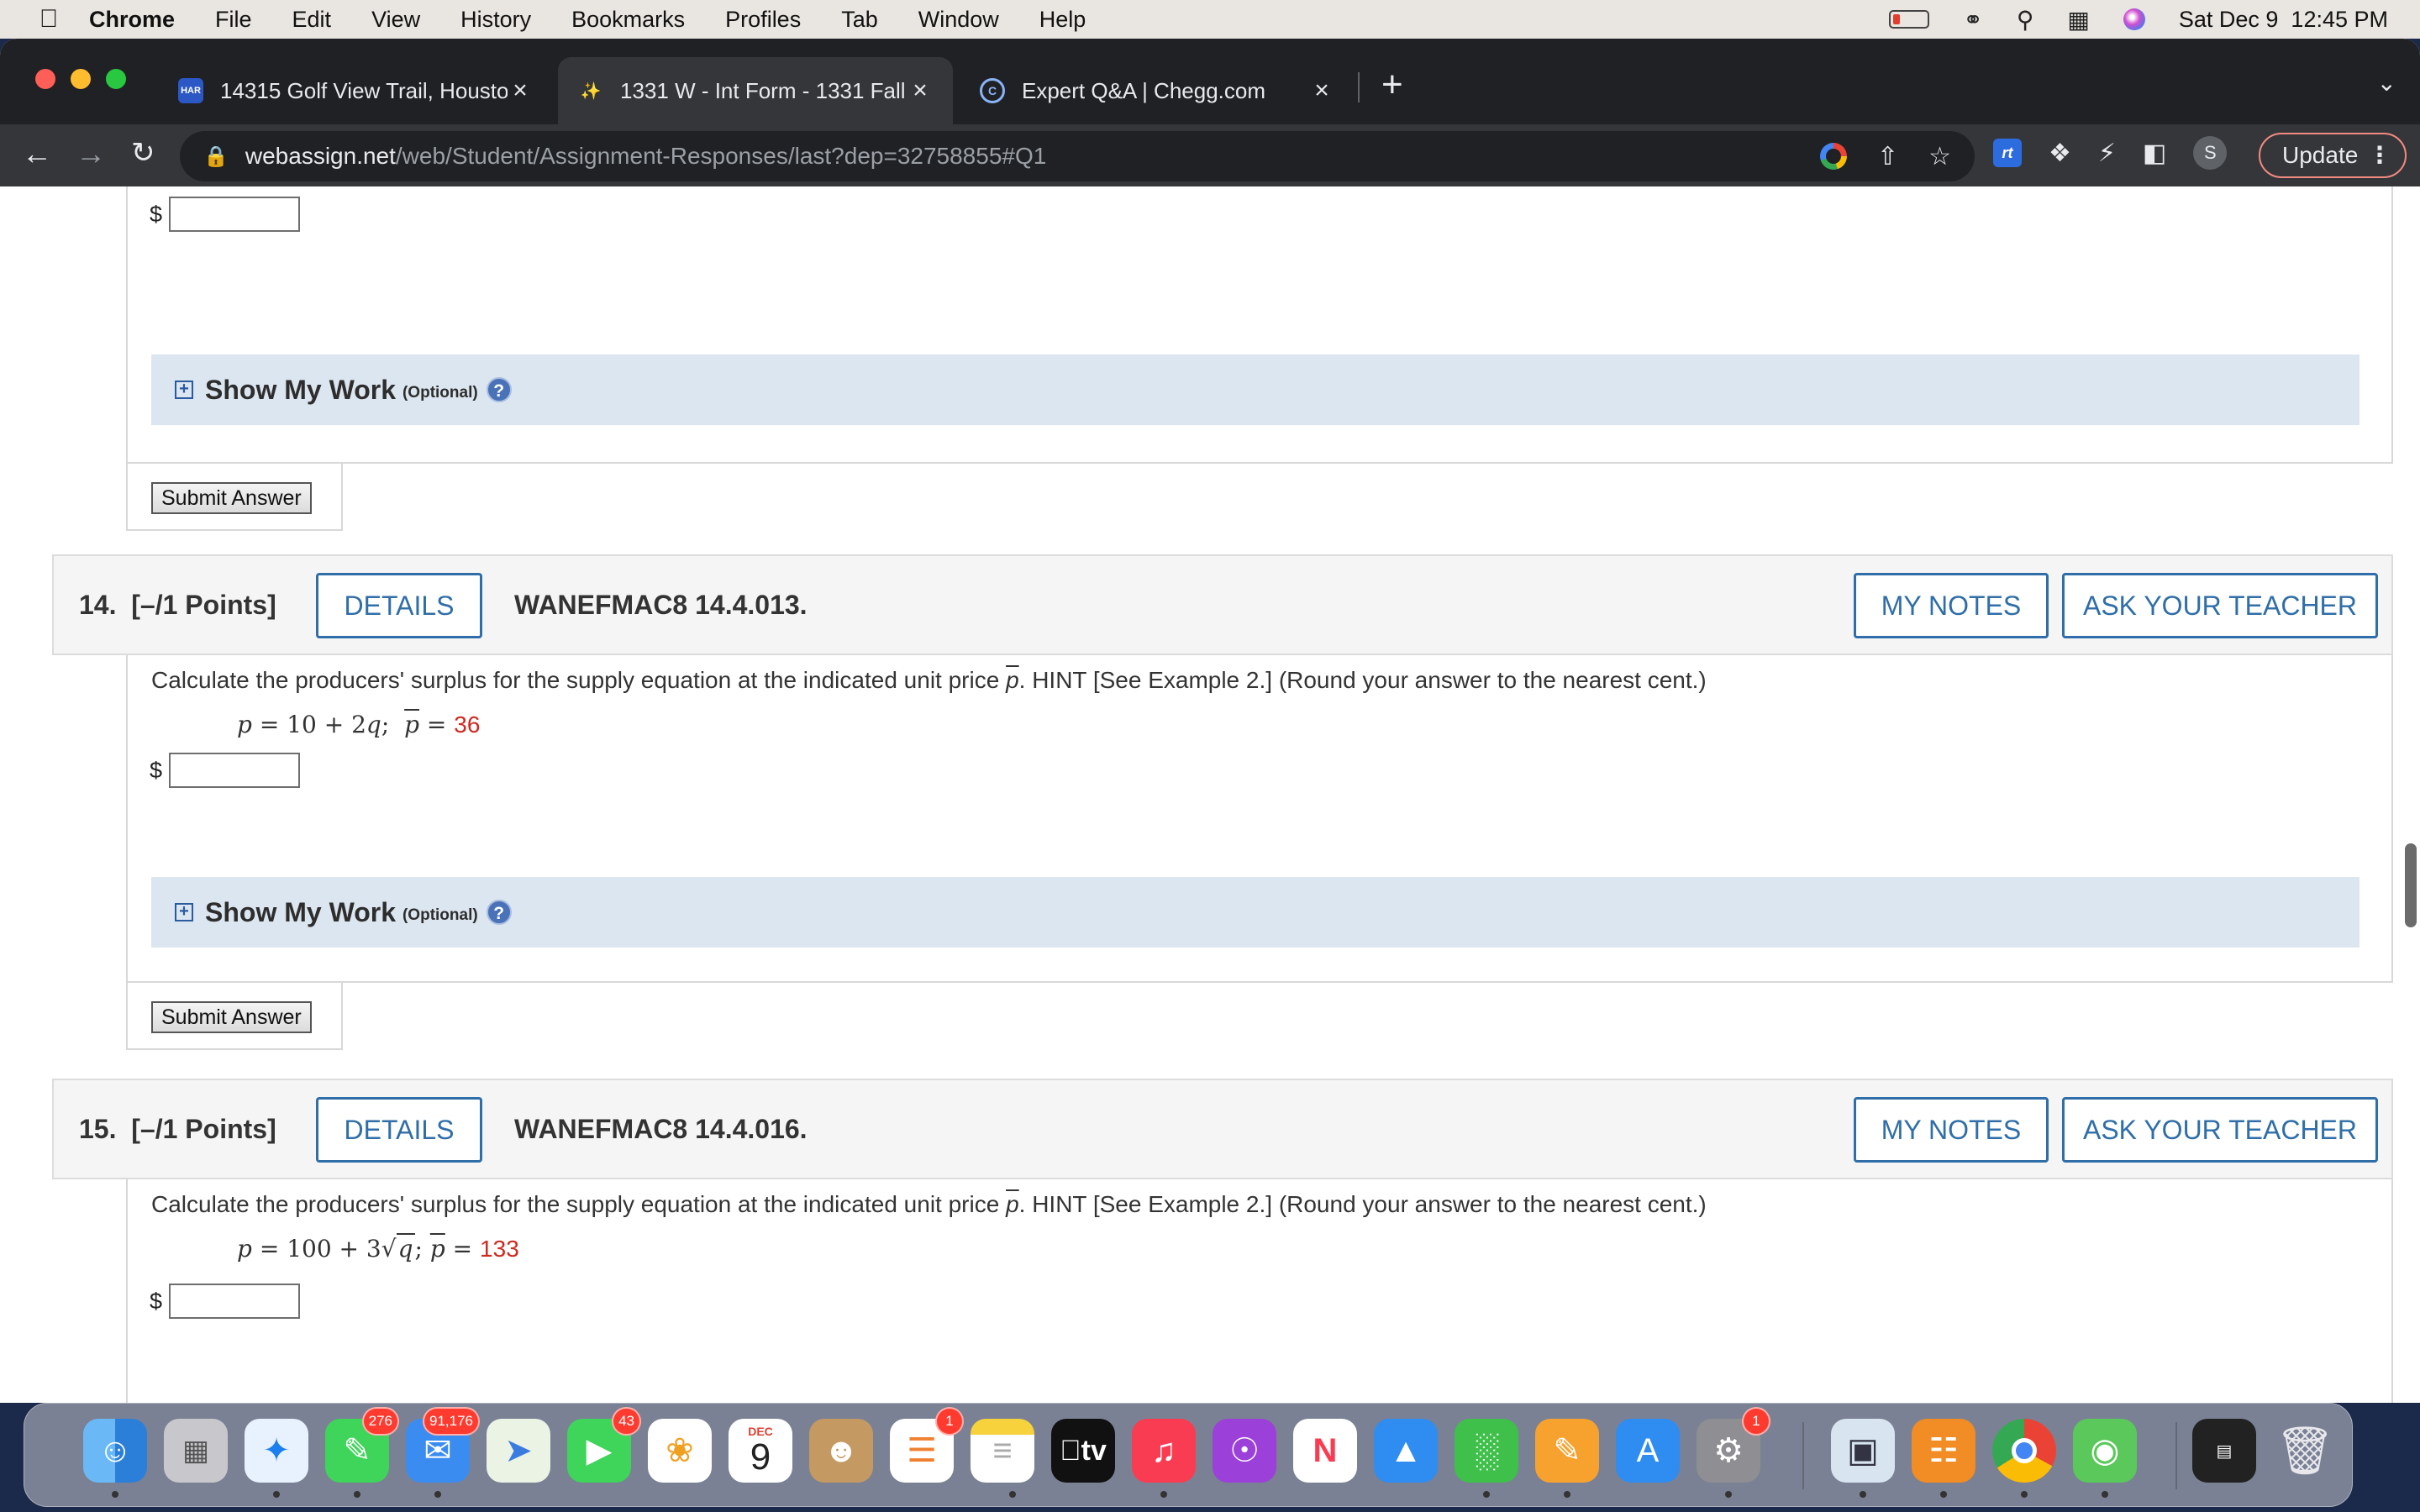  Describe the element at coordinates (1887, 156) in the screenshot. I see `share-icon: ⇧` at that location.